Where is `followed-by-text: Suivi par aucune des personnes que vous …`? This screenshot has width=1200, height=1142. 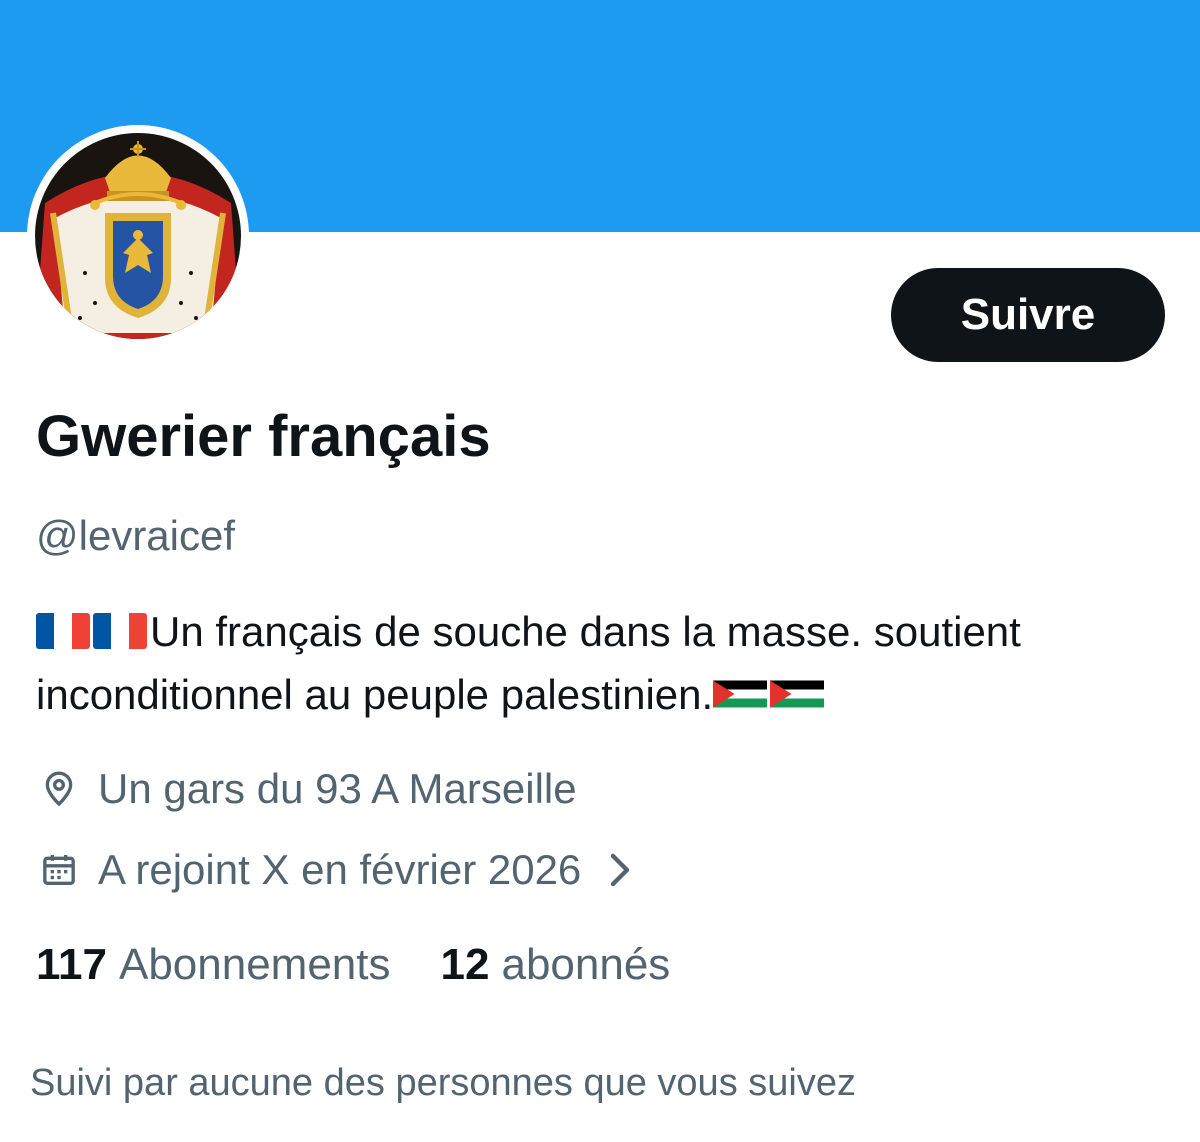
followed-by-text: Suivi par aucune des personnes que vous … is located at coordinates (443, 1083).